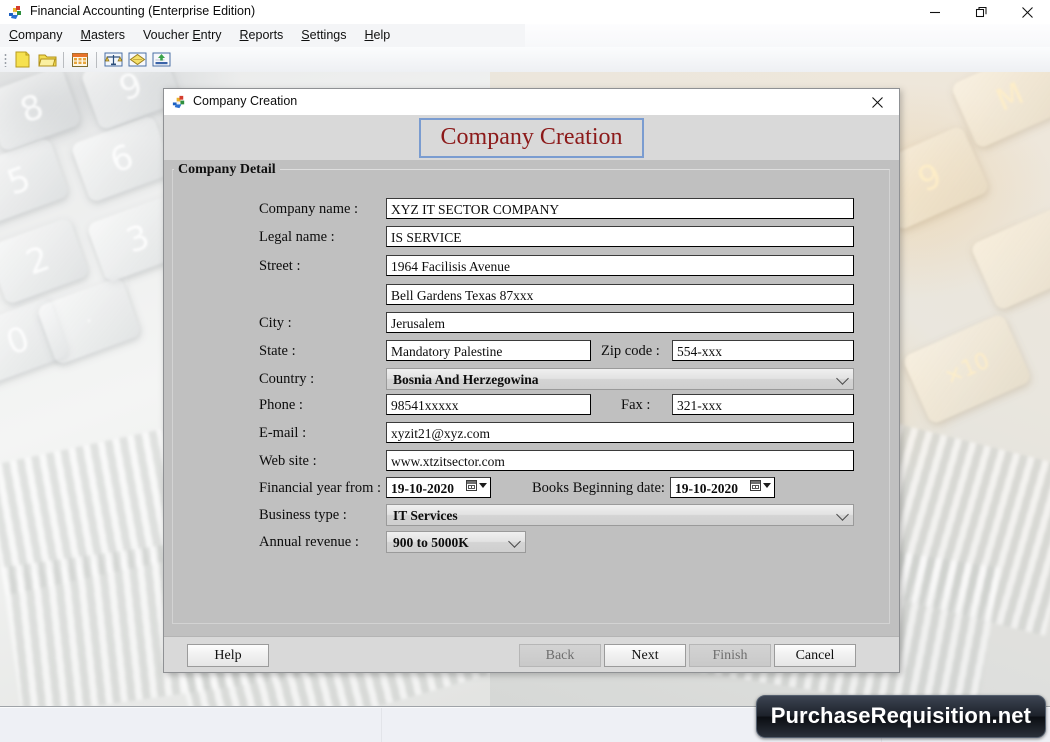 This screenshot has width=1050, height=742. Describe the element at coordinates (320, 488) in the screenshot. I see `label-financial-year-from: Financial year from :` at that location.